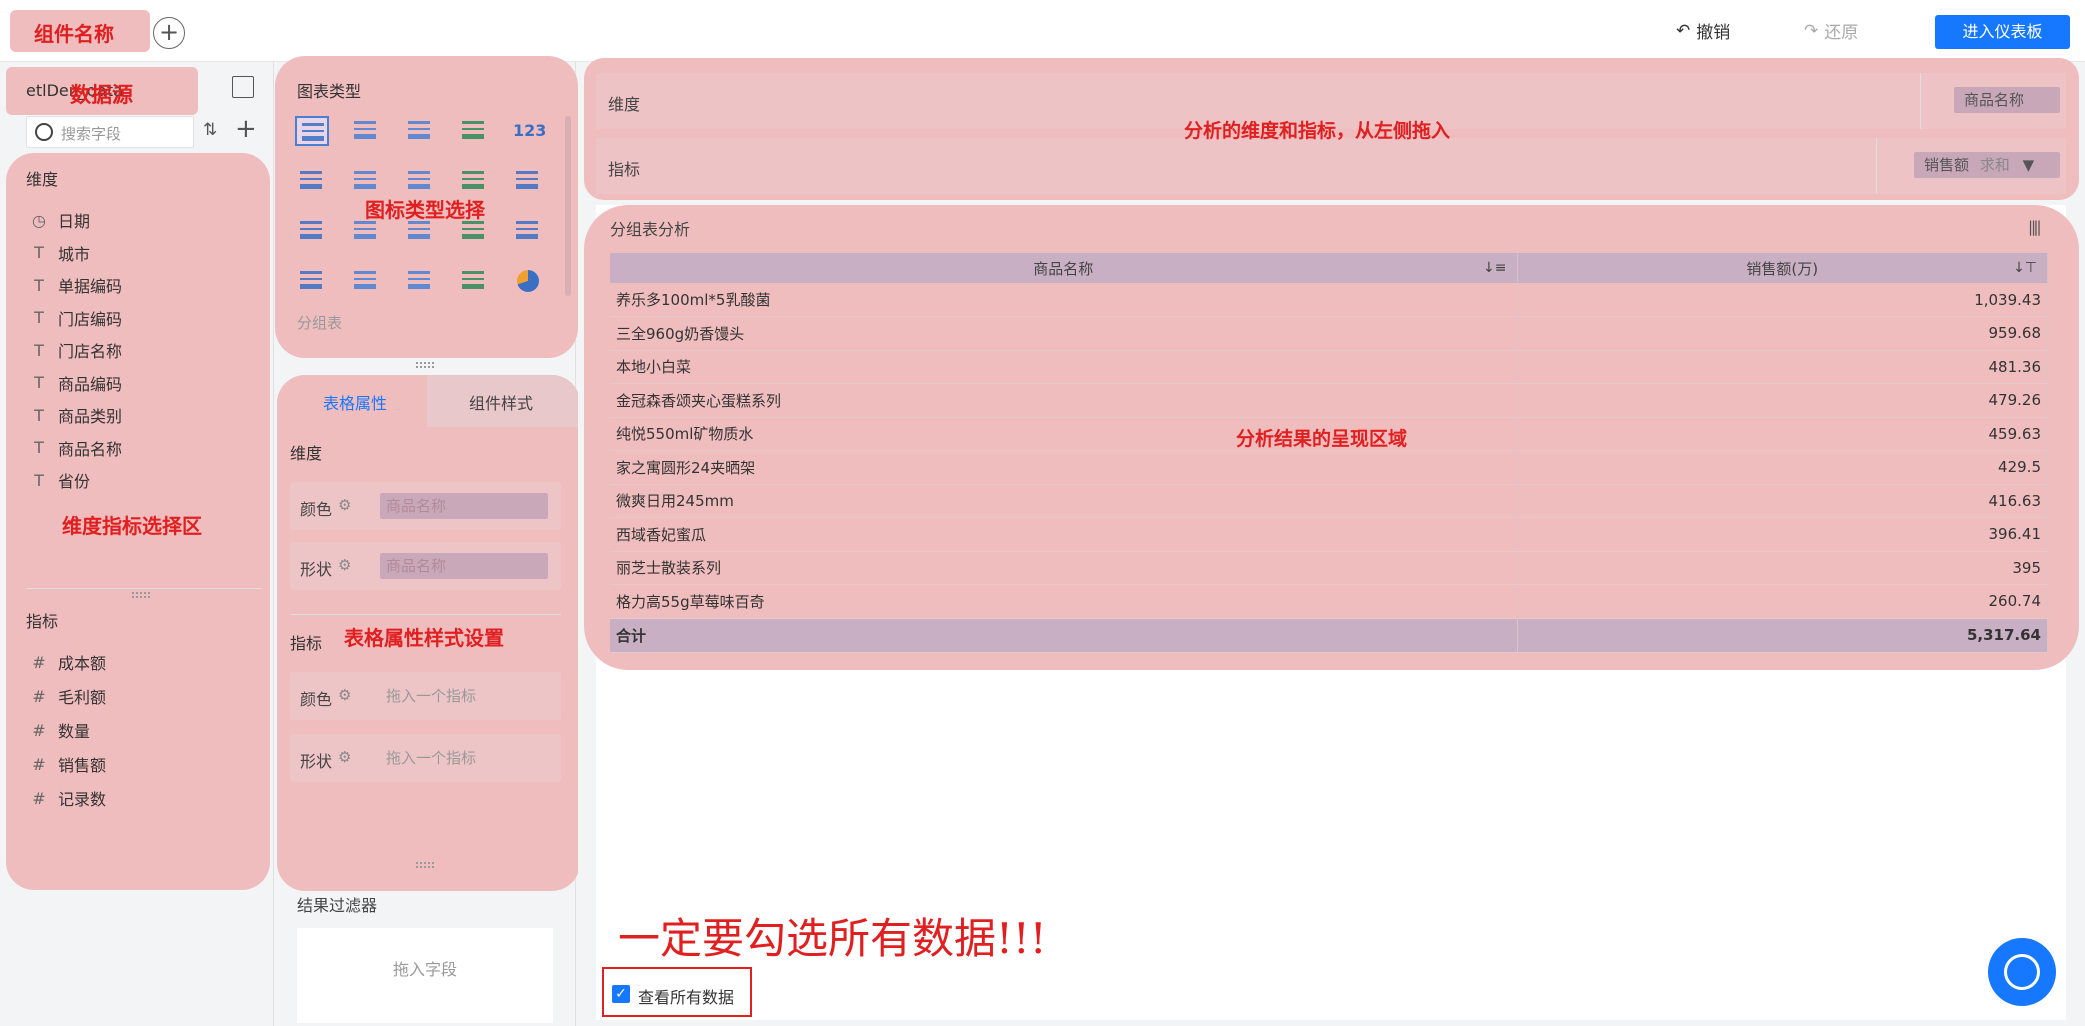 This screenshot has height=1026, width=2085. Describe the element at coordinates (474, 131) in the screenshot. I see `treemap-icon` at that location.